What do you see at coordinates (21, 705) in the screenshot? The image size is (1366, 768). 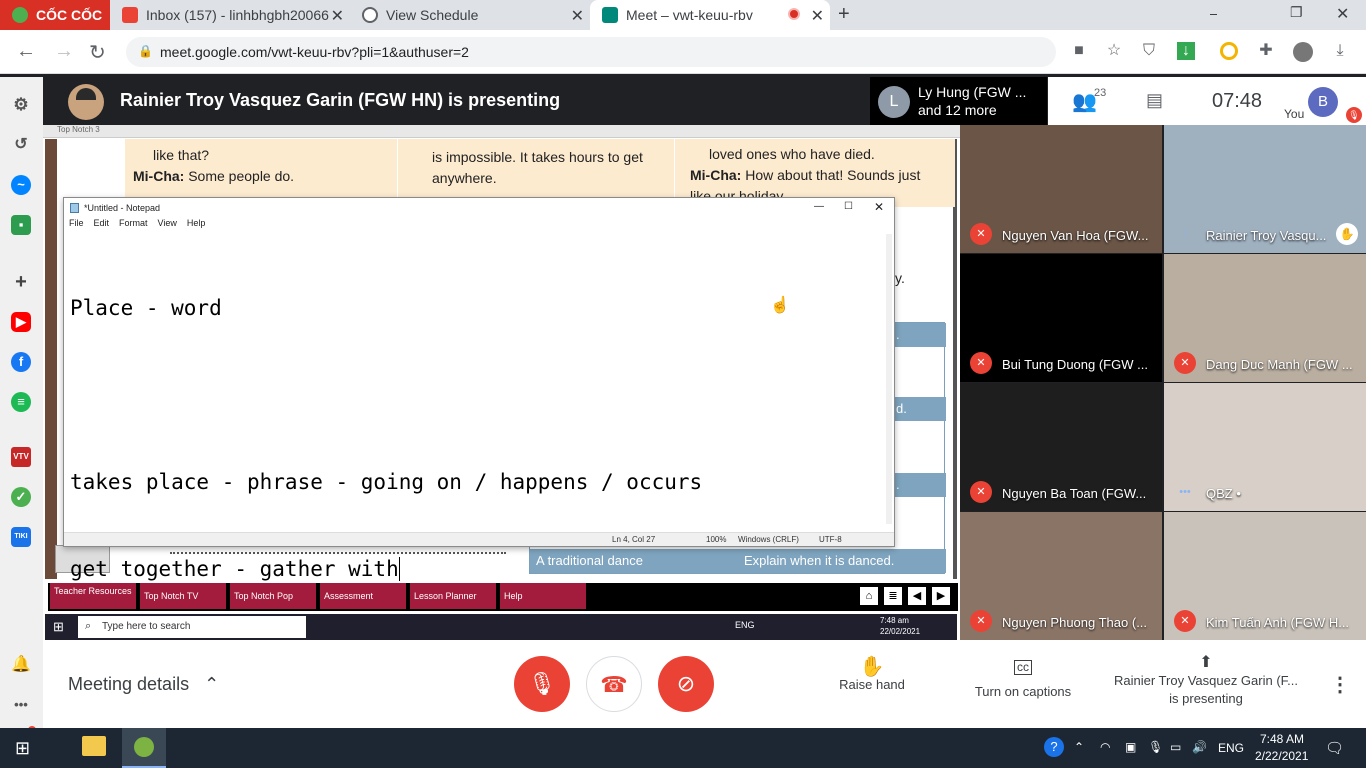 I see `more-icon: •••` at bounding box center [21, 705].